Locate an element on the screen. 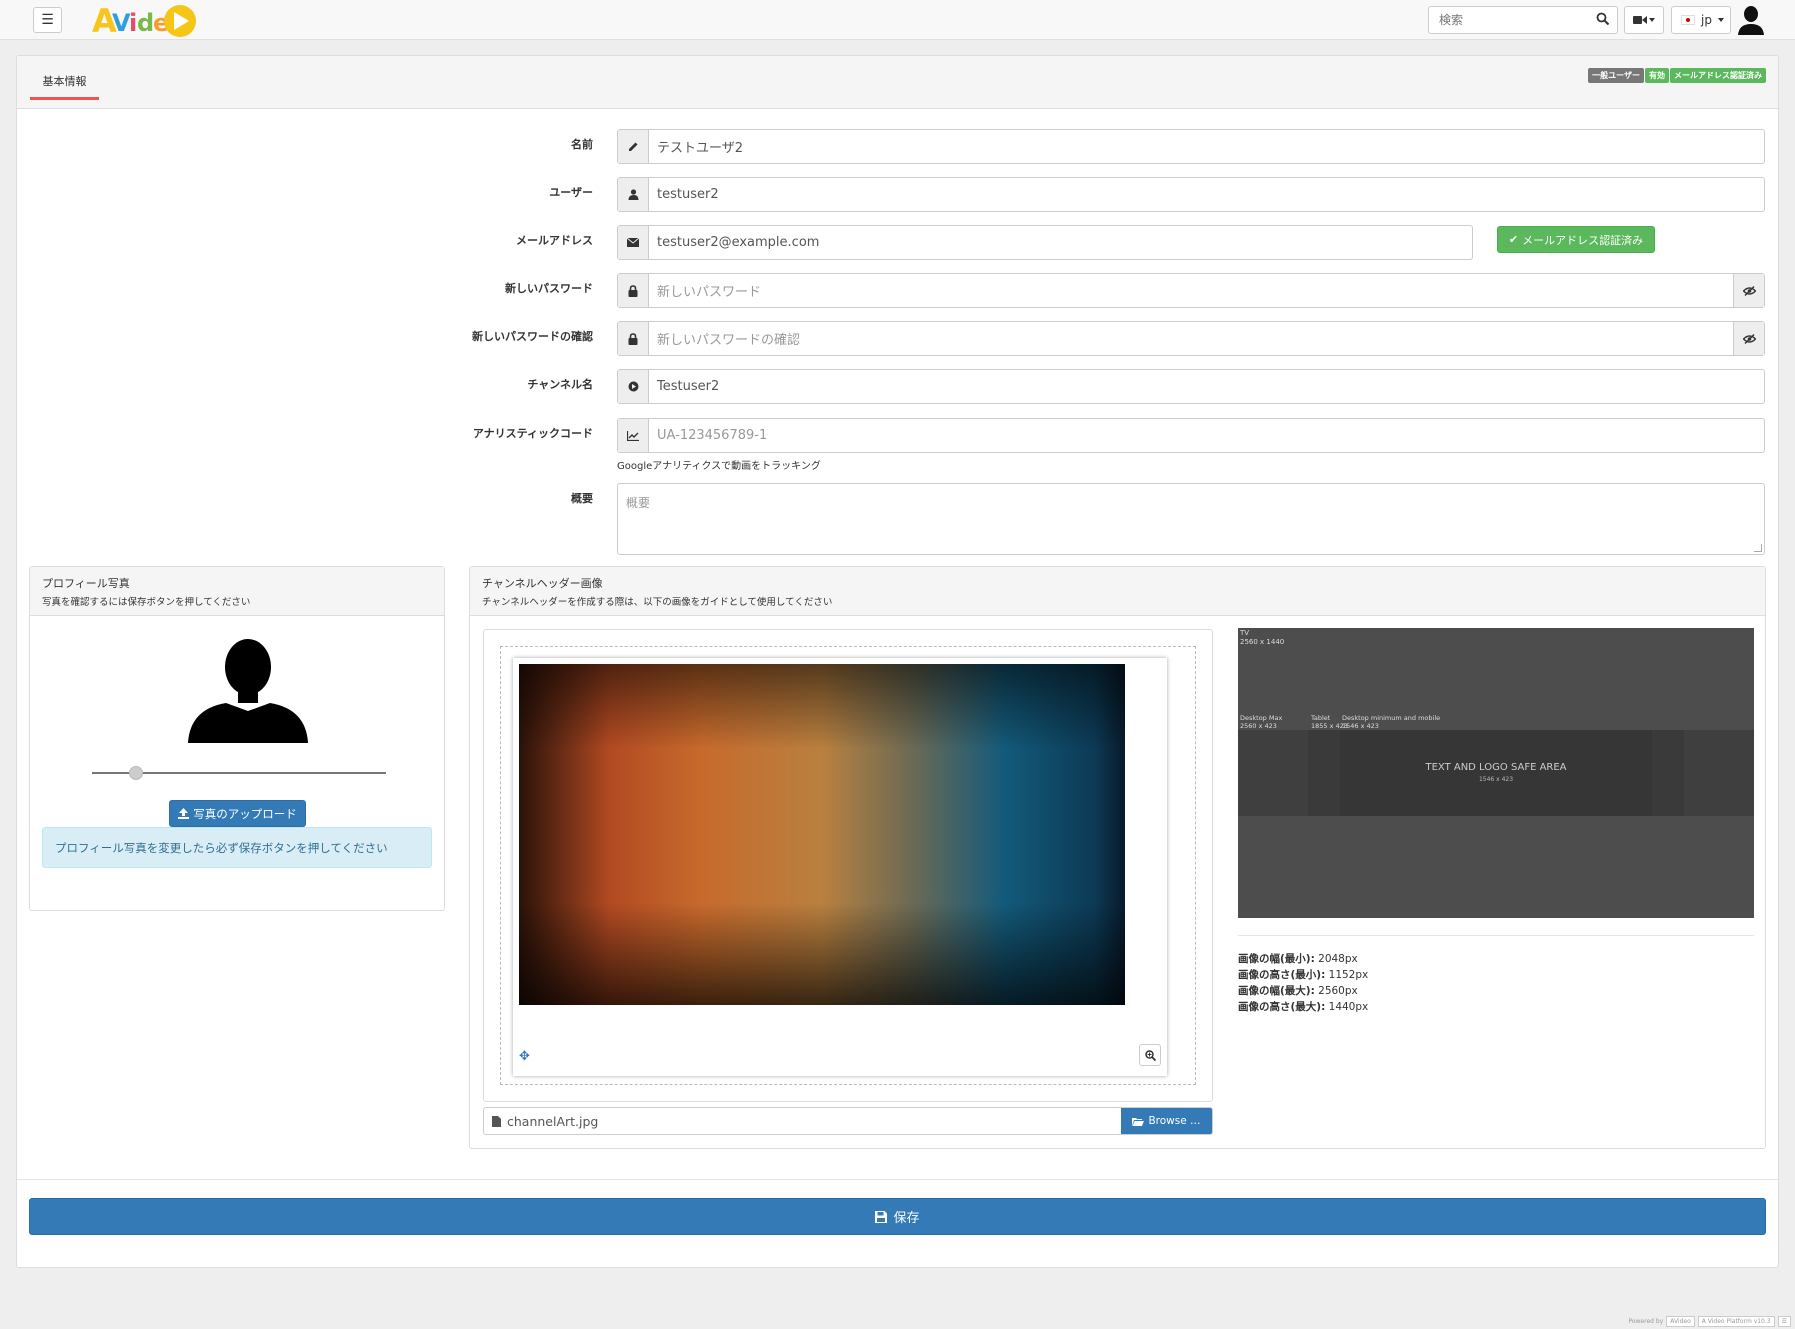 Image resolution: width=1795 pixels, height=1329 pixels. guide-desktop-min-title: Desktop minimum and mobile is located at coordinates (1391, 718).